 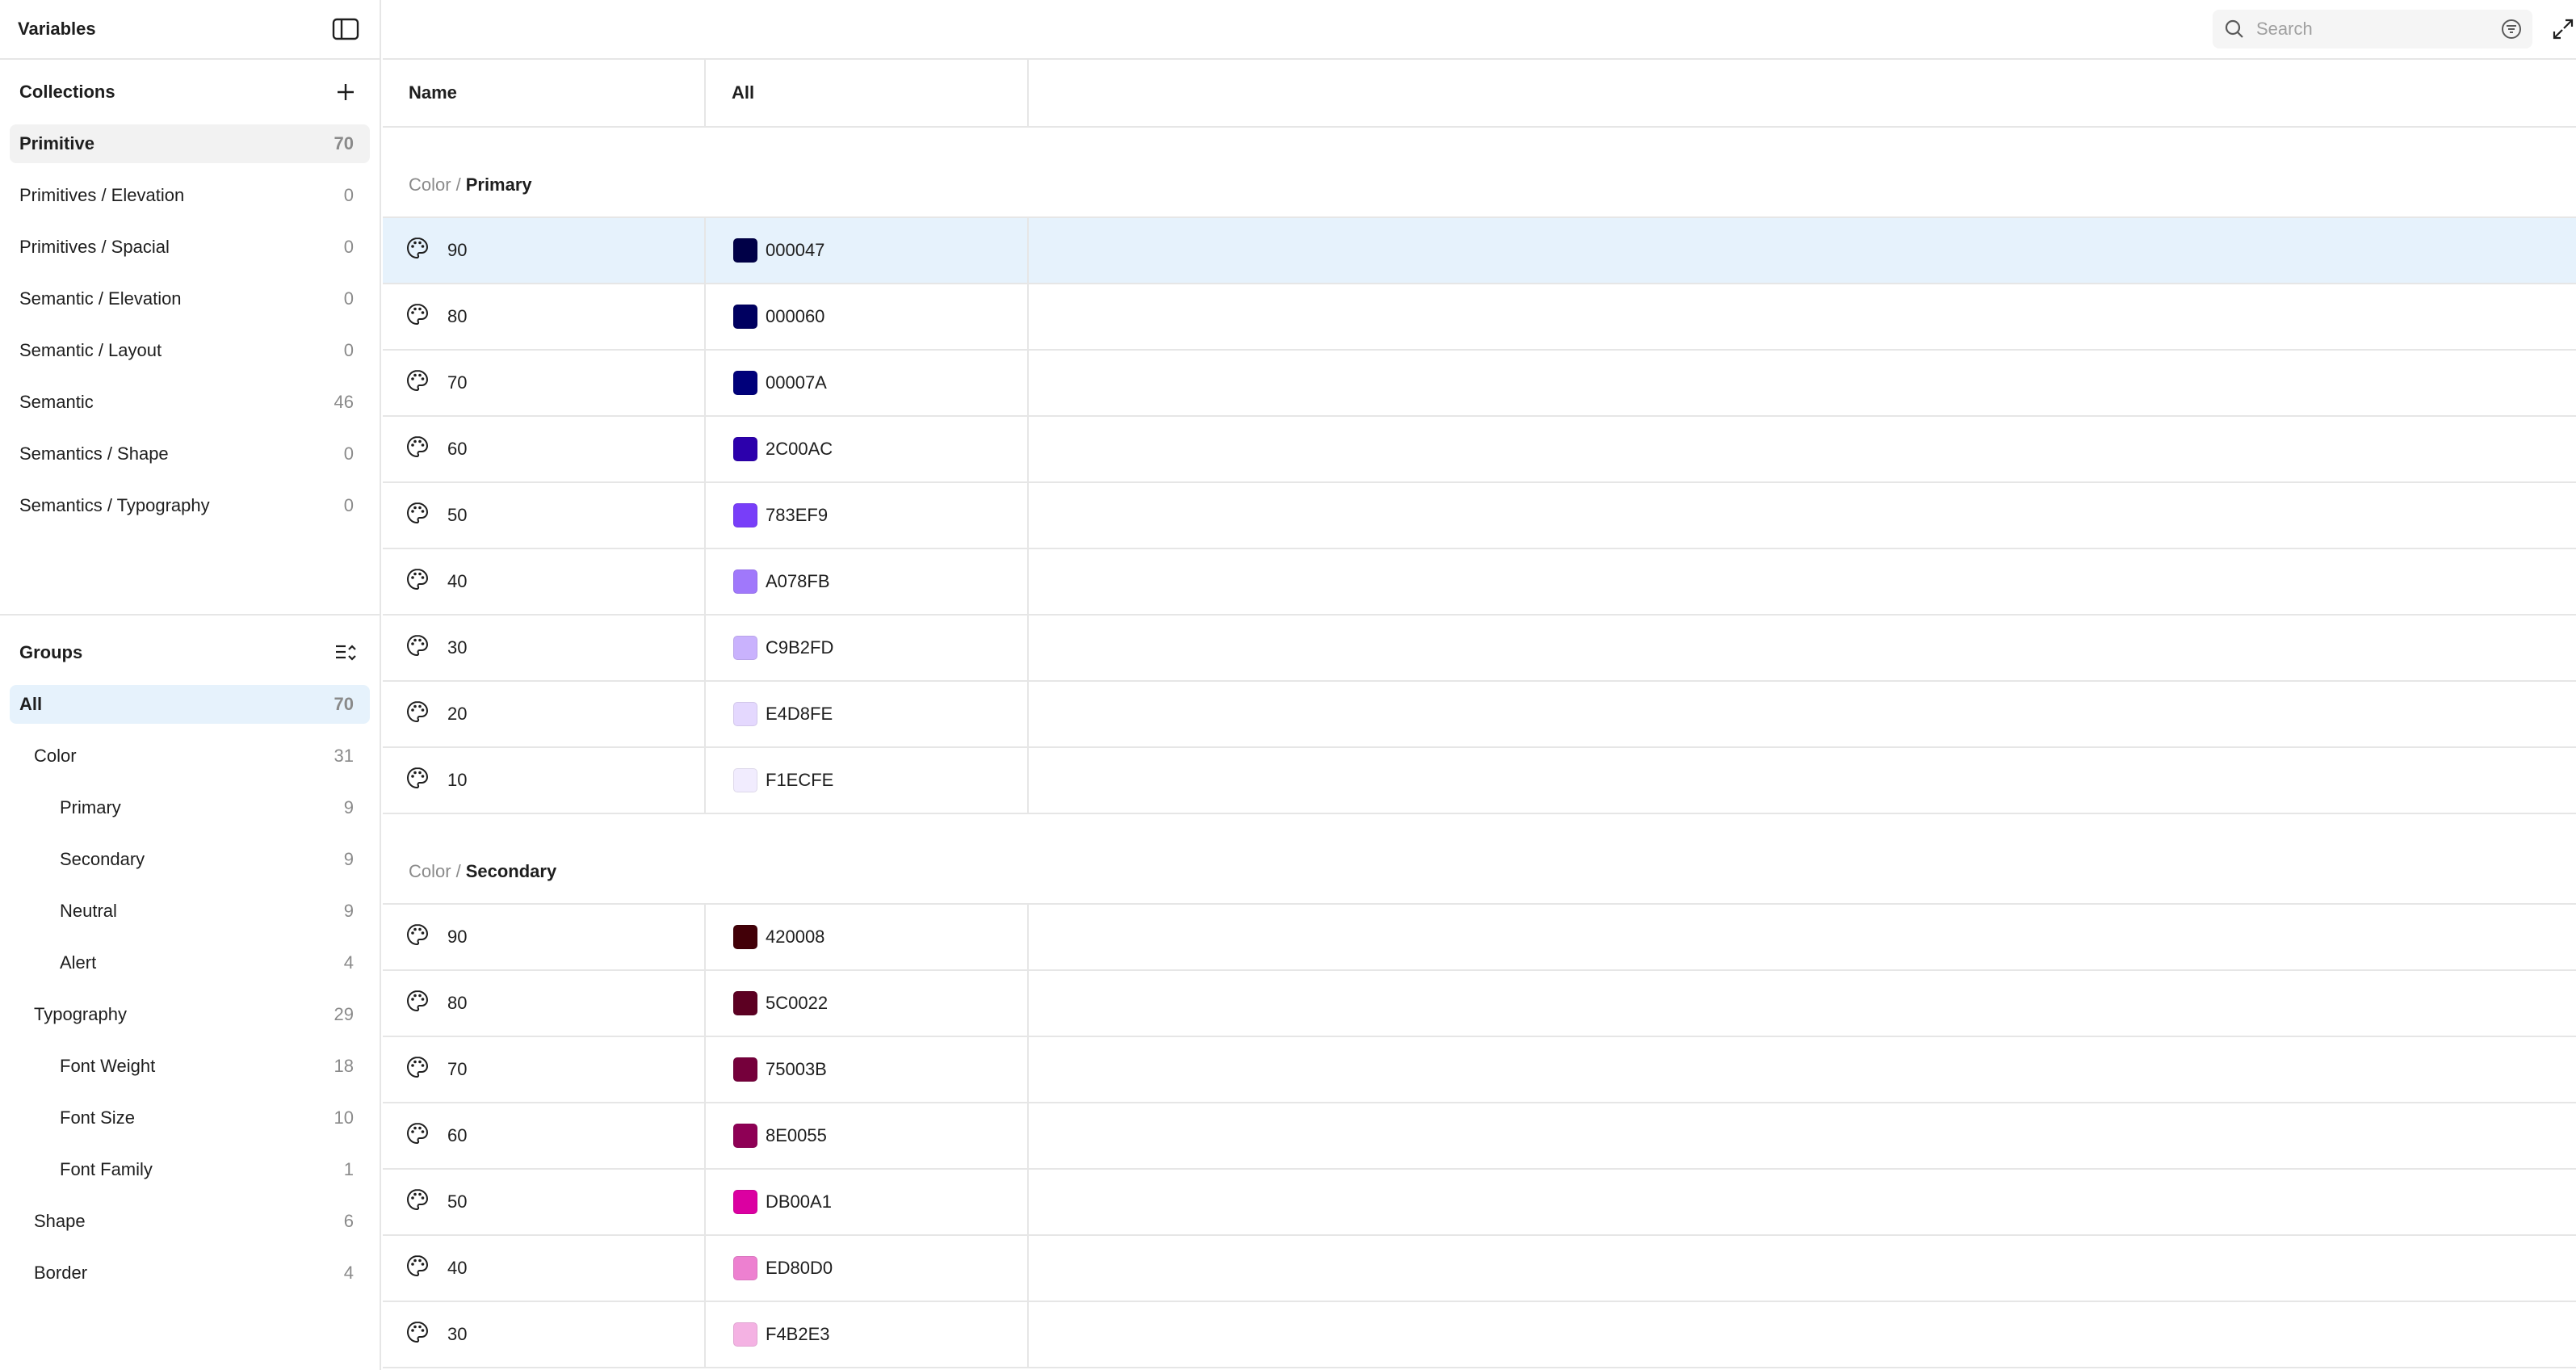 I want to click on color-hex-value: ED80D0, so click(x=799, y=1268).